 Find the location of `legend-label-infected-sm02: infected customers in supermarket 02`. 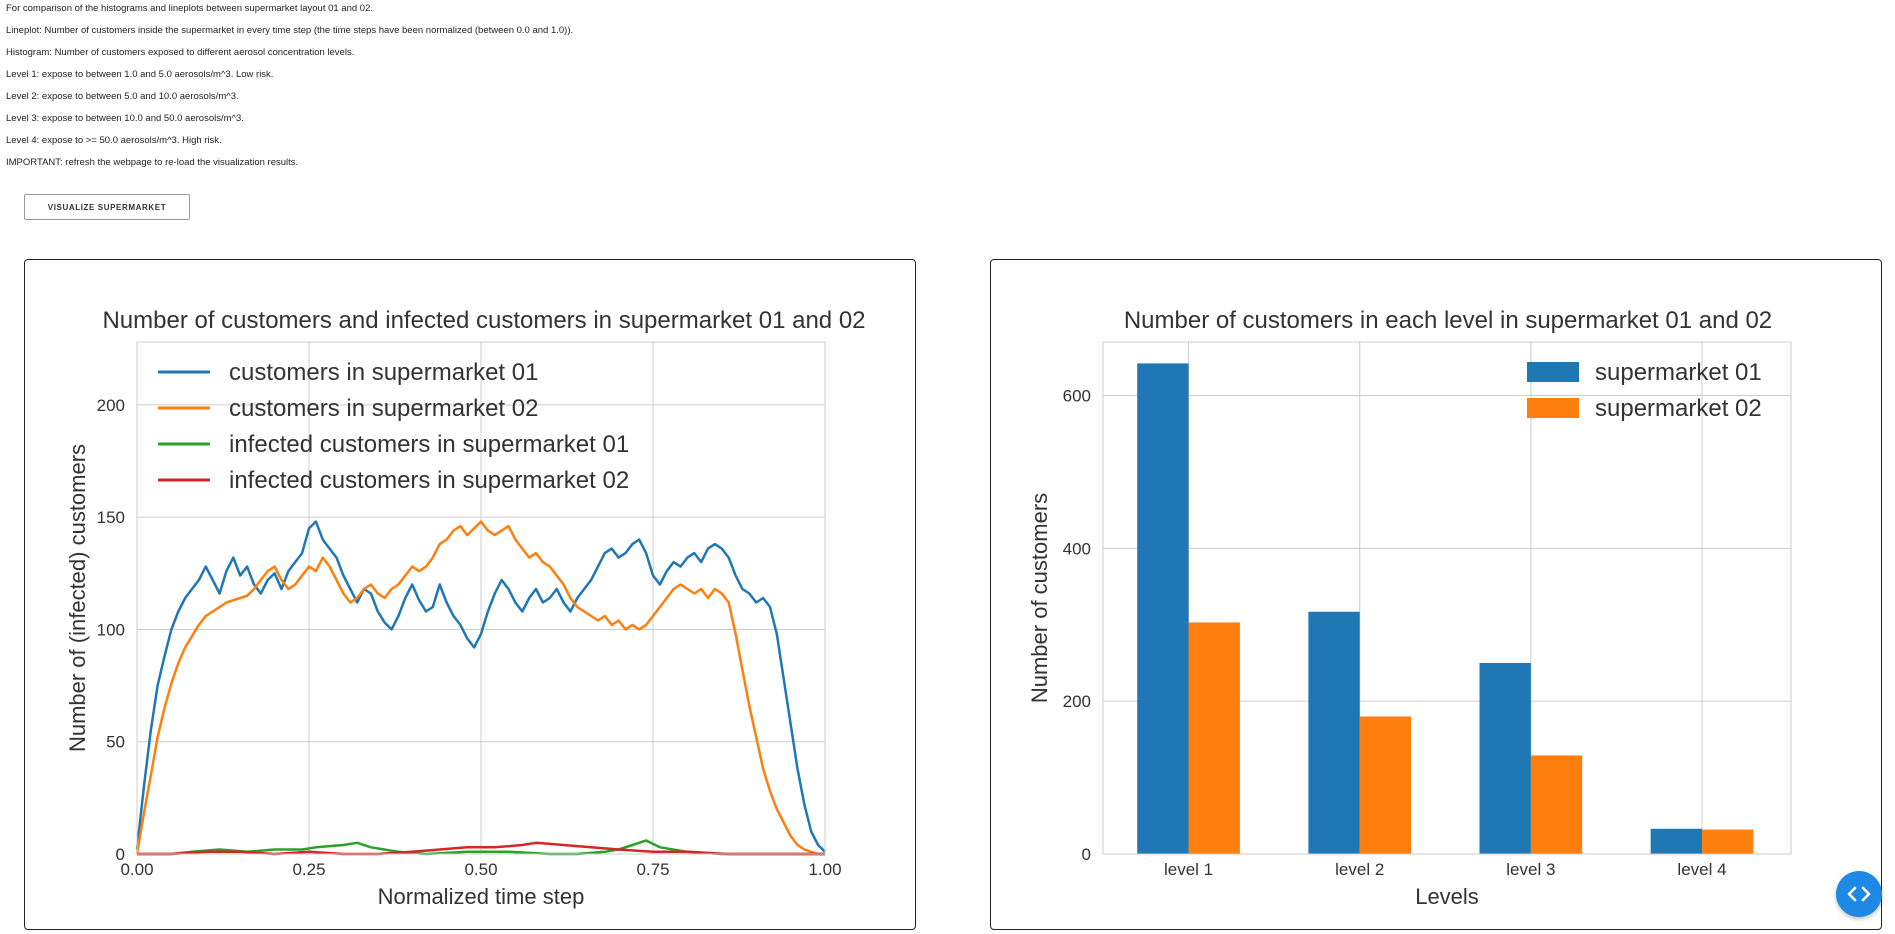

legend-label-infected-sm02: infected customers in supermarket 02 is located at coordinates (429, 480).